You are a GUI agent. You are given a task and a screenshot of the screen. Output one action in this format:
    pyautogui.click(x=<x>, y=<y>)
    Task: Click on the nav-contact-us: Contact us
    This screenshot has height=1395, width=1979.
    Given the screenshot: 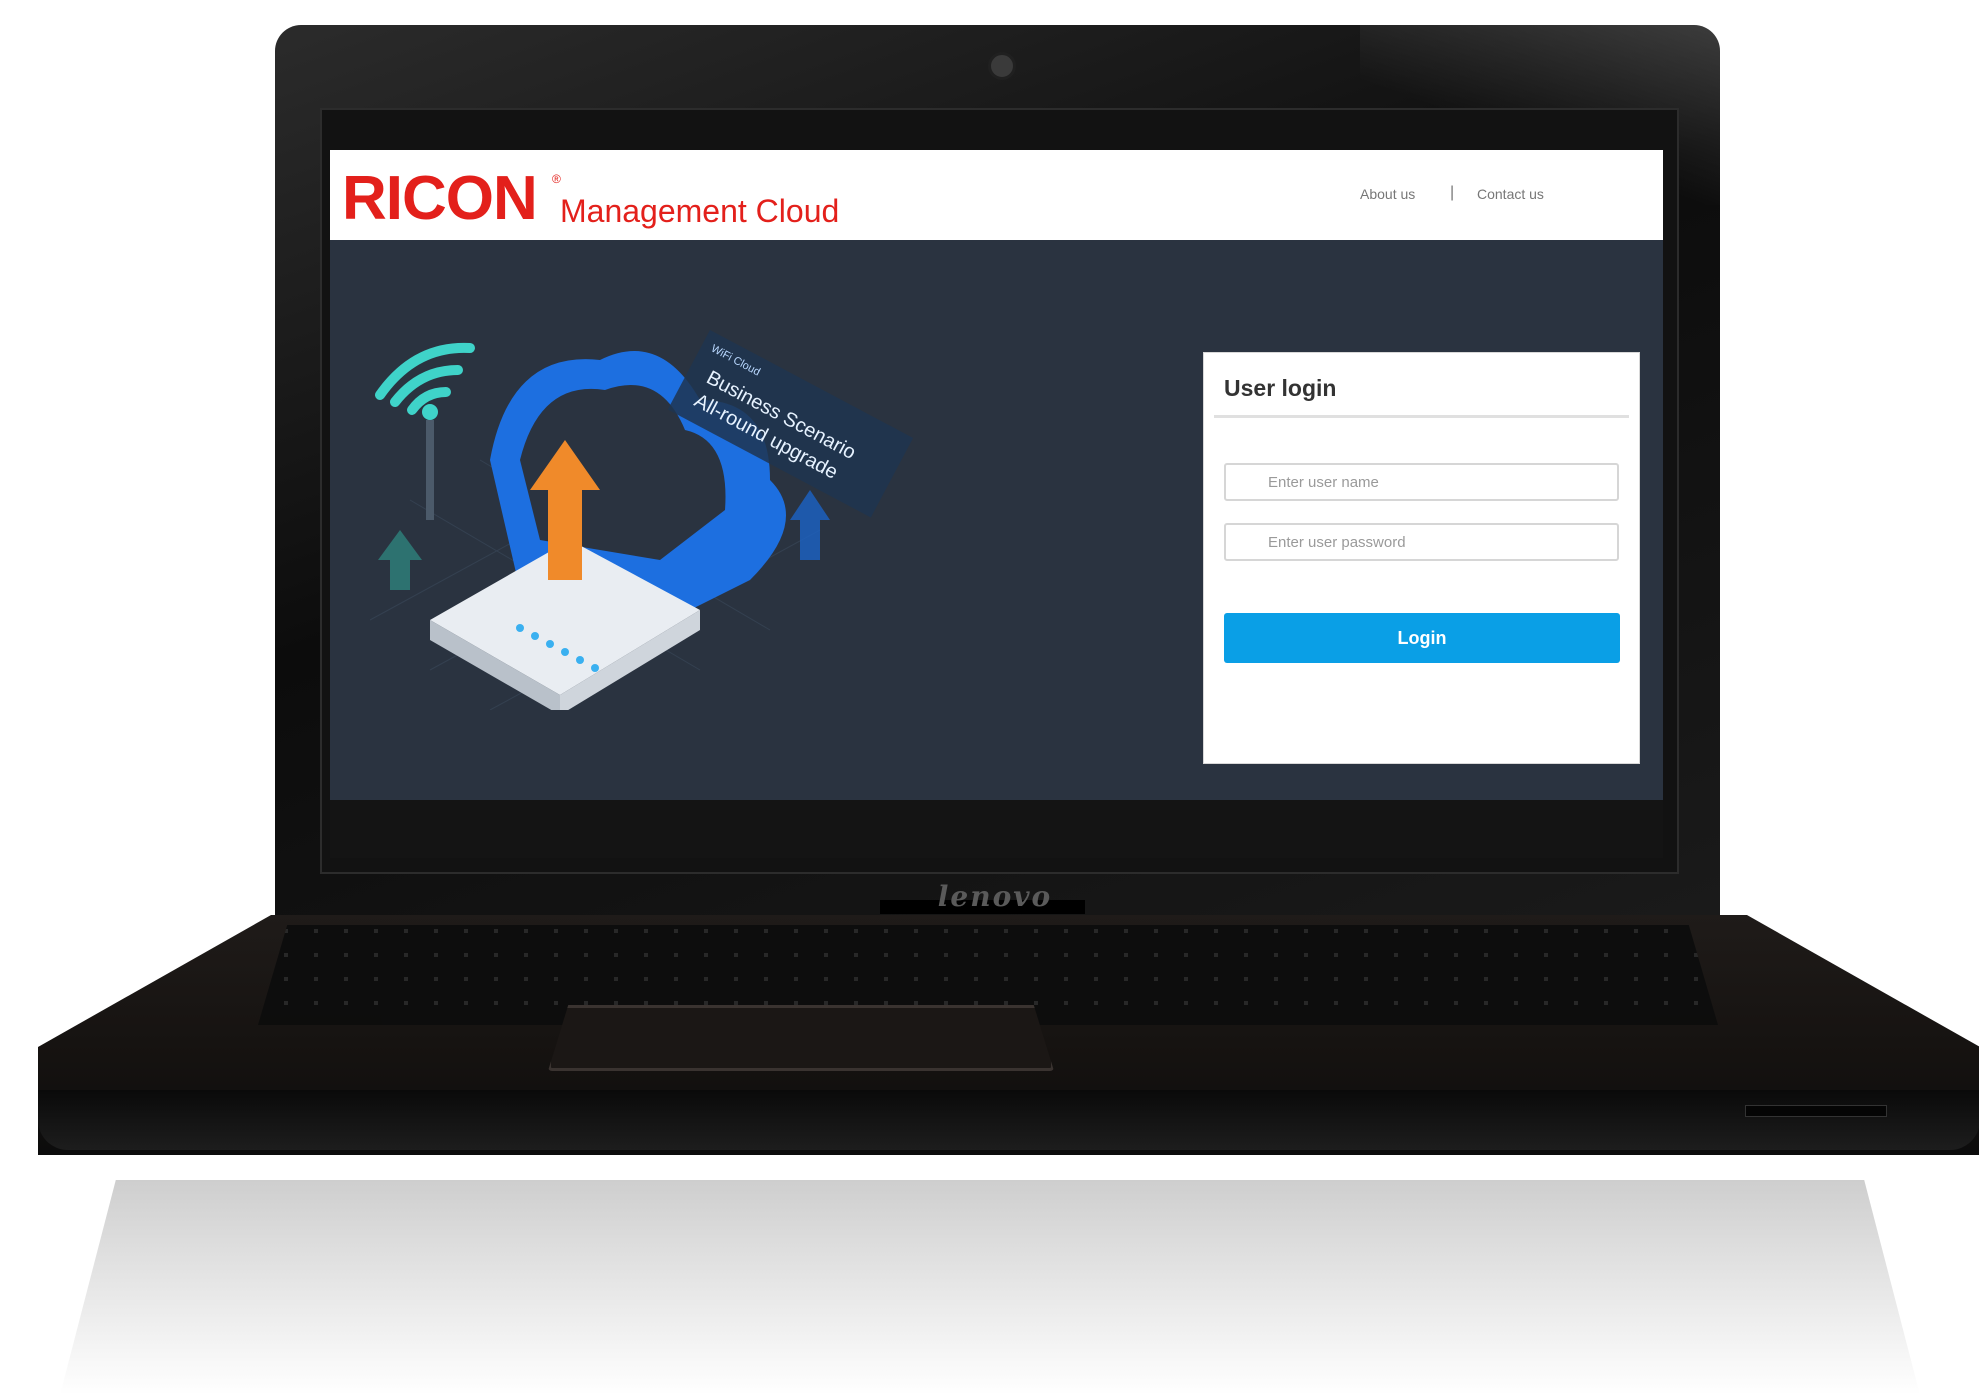 What is the action you would take?
    pyautogui.click(x=1510, y=194)
    